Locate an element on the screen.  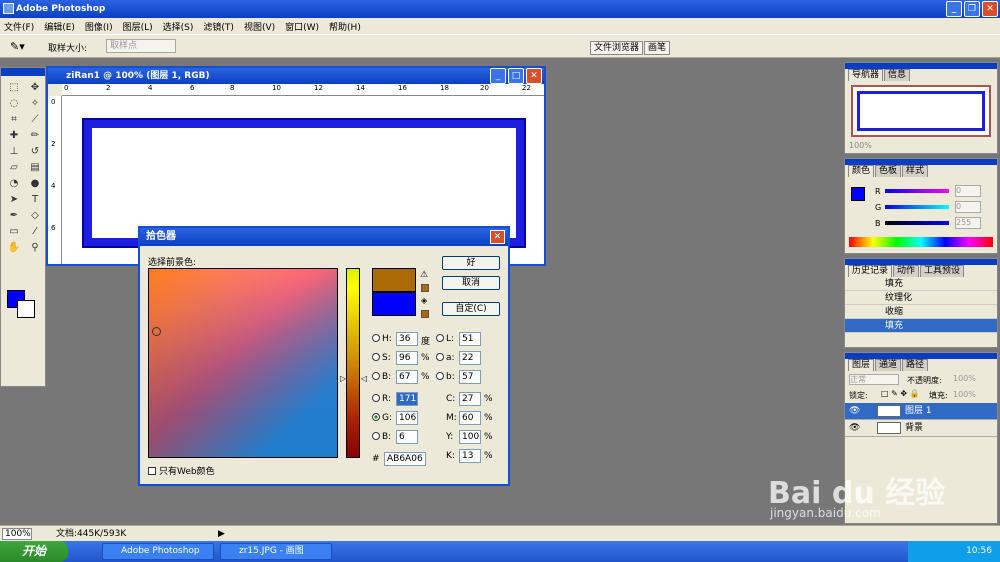
zoom-tool-icon: ⚲ is located at coordinates (35, 247).